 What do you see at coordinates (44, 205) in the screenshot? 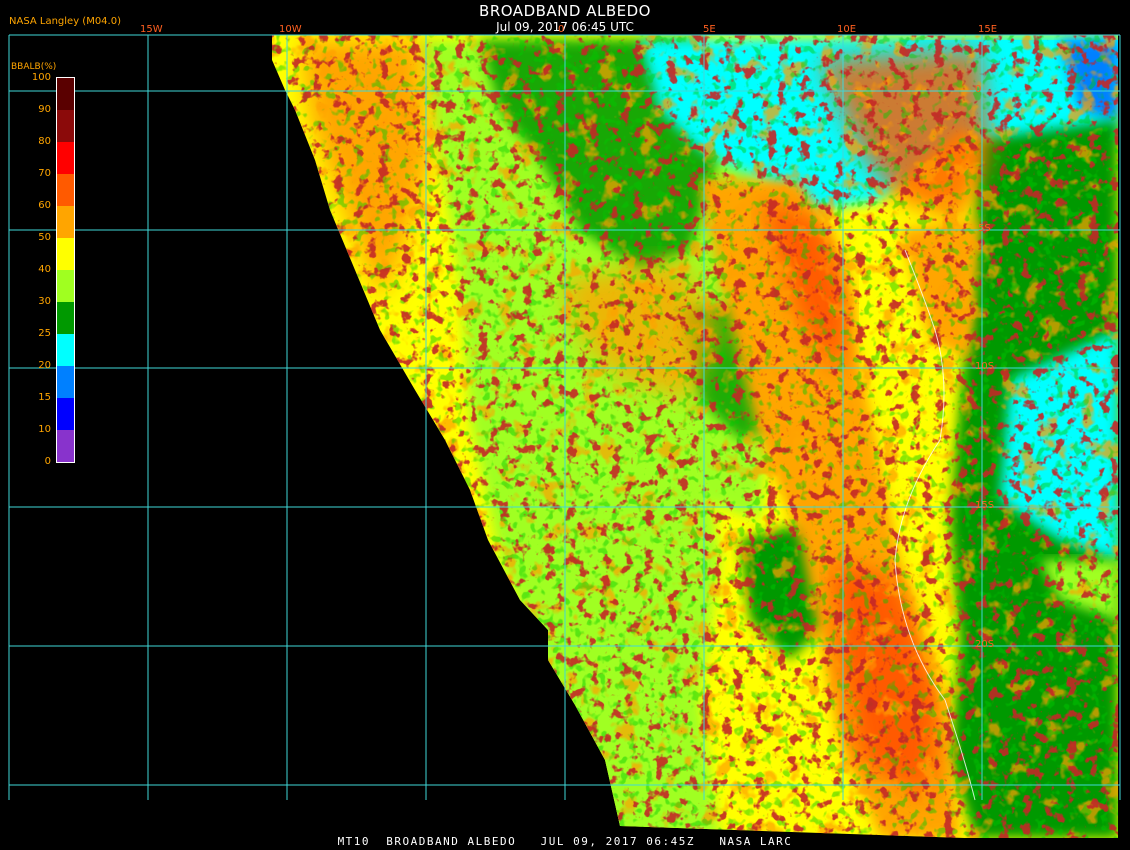
I see `colorbar-tick-label: 60` at bounding box center [44, 205].